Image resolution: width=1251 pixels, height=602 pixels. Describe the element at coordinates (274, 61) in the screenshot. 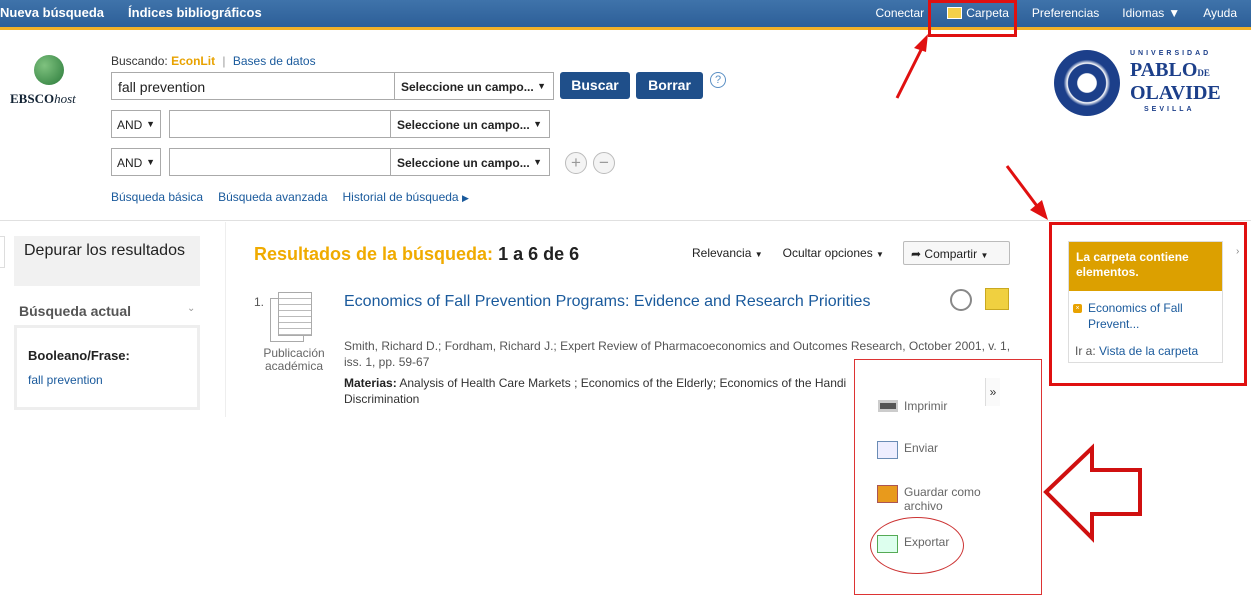

I see `bases-de-datos-link: Bases de datos` at that location.